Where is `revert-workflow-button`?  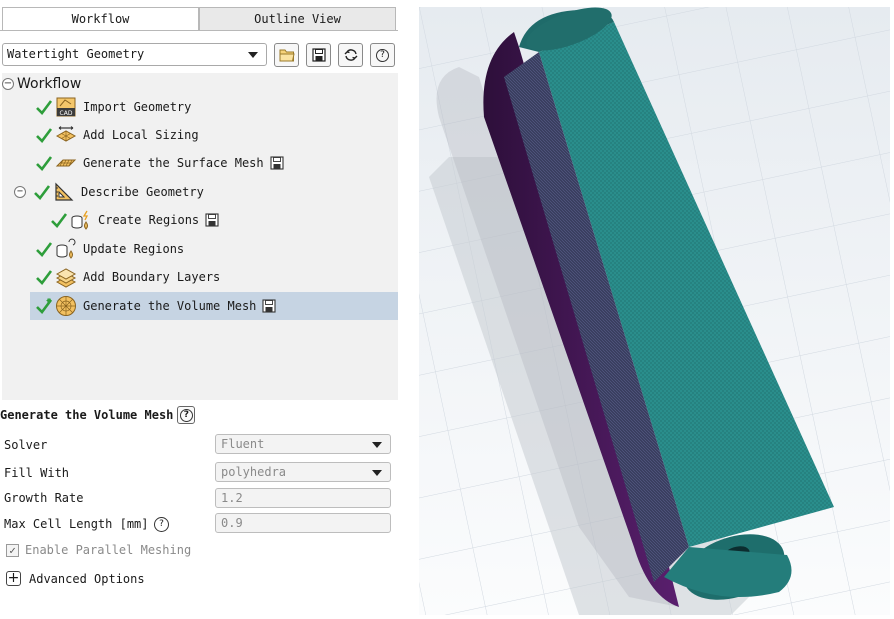
revert-workflow-button is located at coordinates (350, 55).